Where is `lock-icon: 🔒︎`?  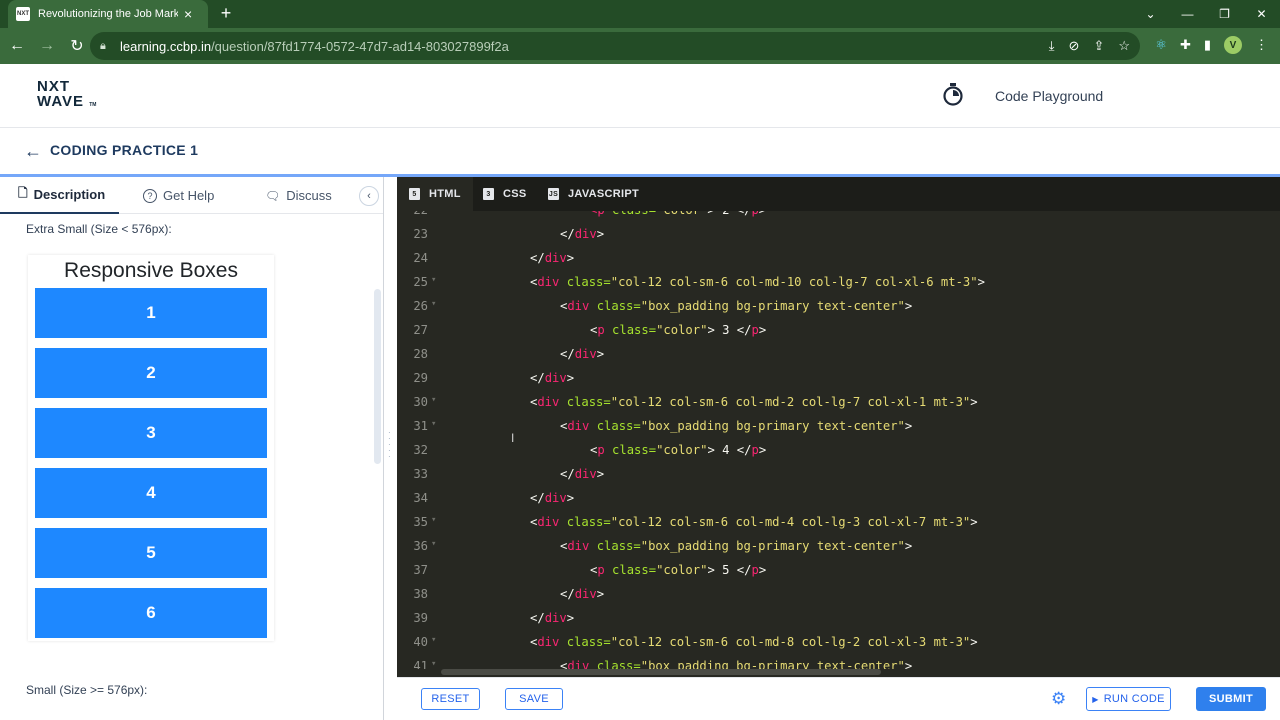
lock-icon: 🔒︎ is located at coordinates (107, 46).